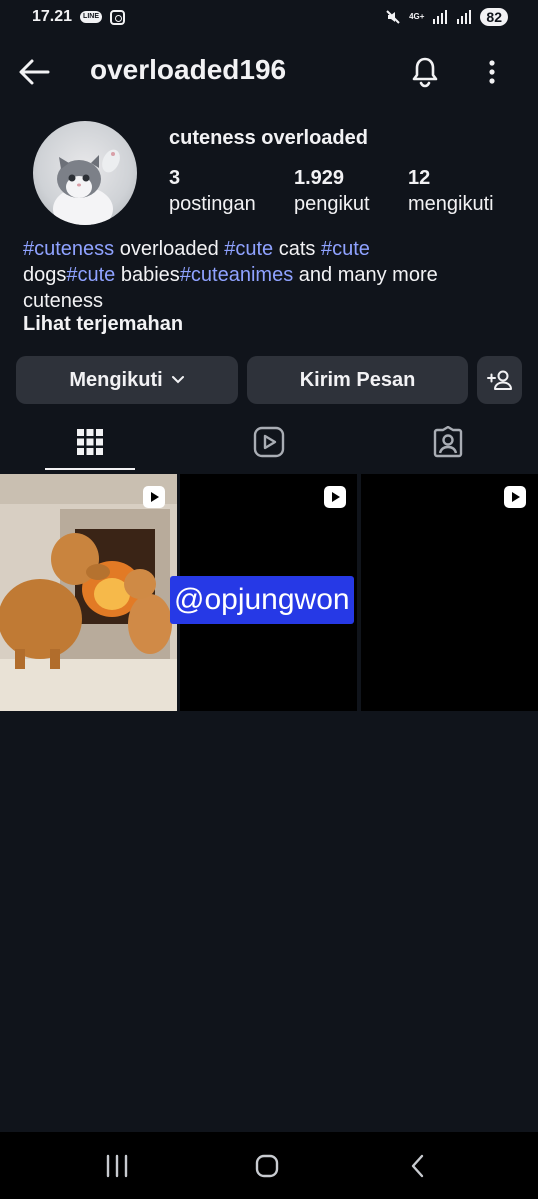 The height and width of the screenshot is (1199, 538). What do you see at coordinates (269, 17) in the screenshot?
I see `status-bar: 17.21 LINE 4G+ 82` at bounding box center [269, 17].